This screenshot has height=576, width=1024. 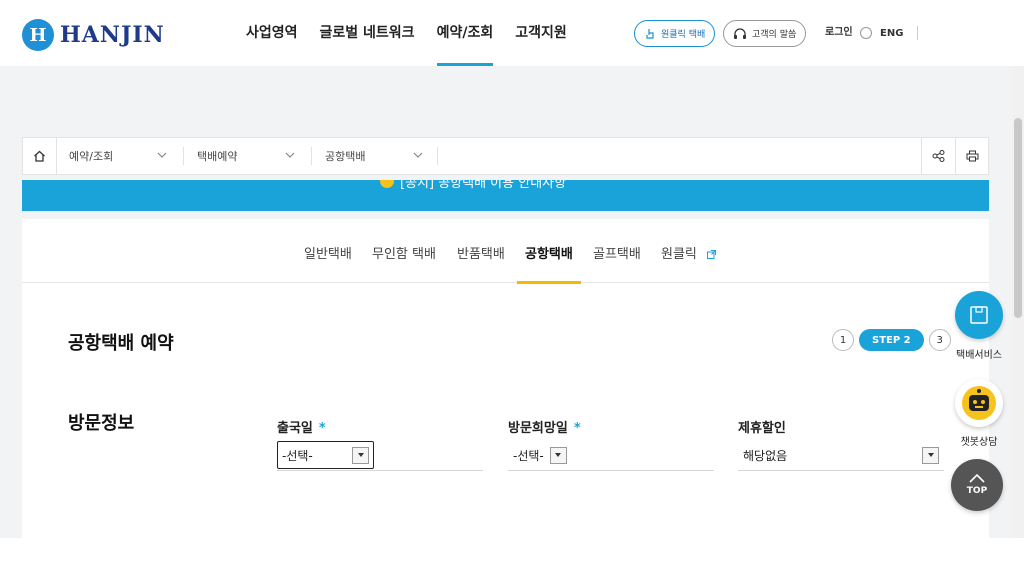 I want to click on share-button, so click(x=938, y=156).